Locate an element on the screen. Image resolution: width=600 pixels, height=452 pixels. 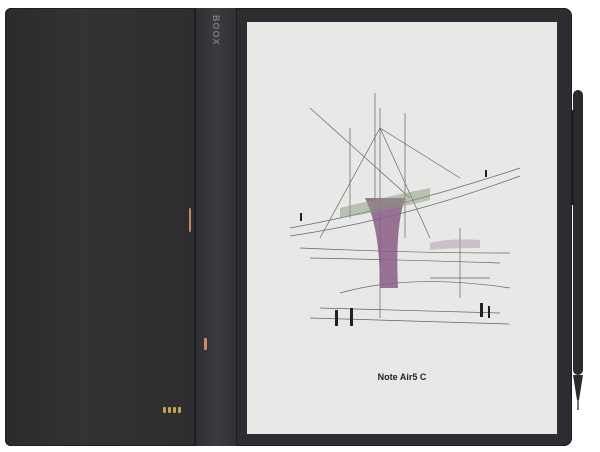
brand-logo: BOOX is located at coordinates (216, 30).